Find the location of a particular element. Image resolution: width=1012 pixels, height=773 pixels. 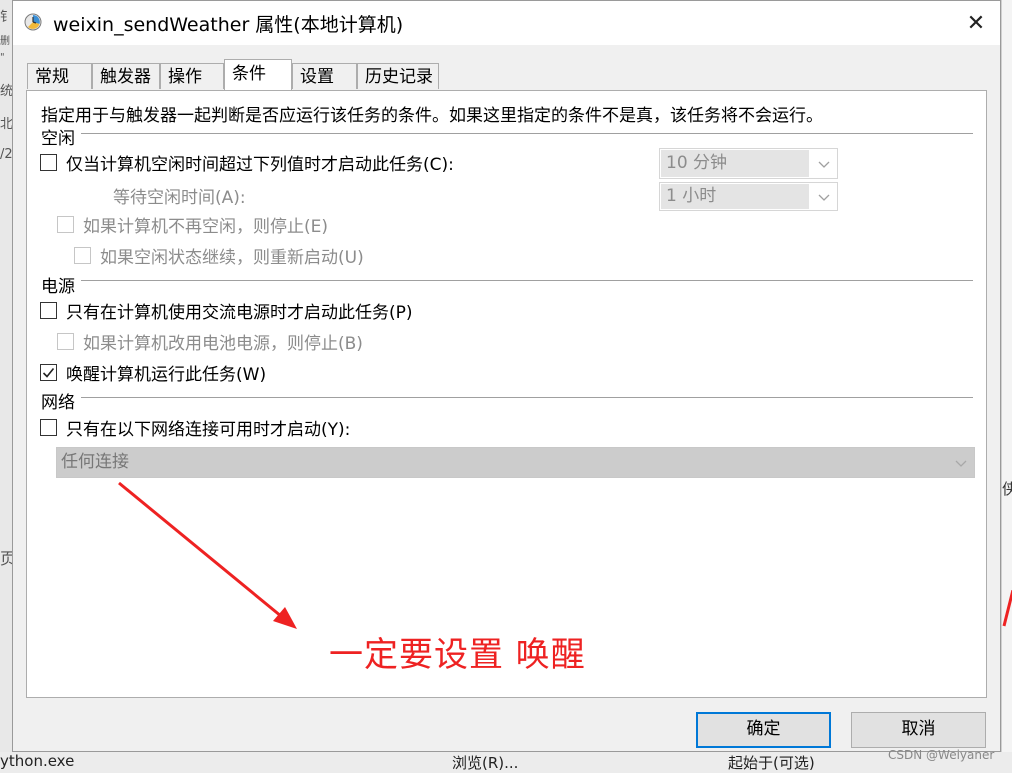

tab-actions: 操作 is located at coordinates (192, 76).